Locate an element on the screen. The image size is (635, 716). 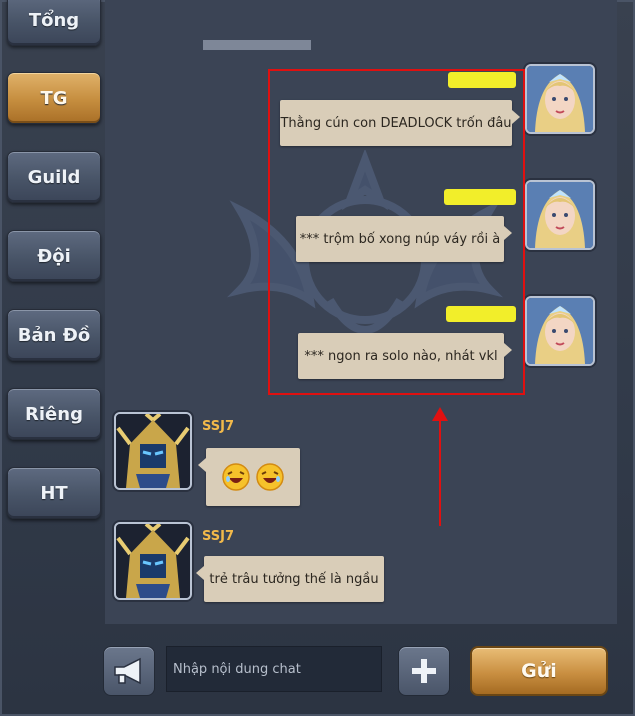
tab-label: Bản Đồ is located at coordinates (54, 335).